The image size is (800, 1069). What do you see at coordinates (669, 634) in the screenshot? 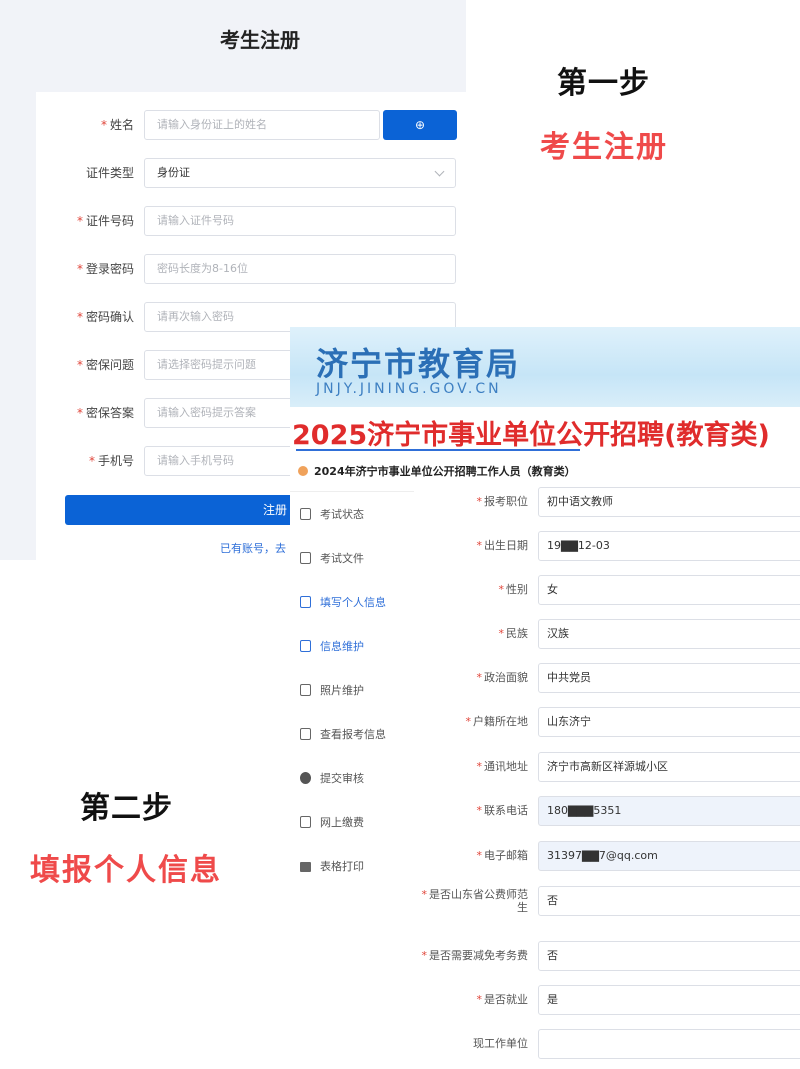
I see `ethnicity-field: 汉族` at bounding box center [669, 634].